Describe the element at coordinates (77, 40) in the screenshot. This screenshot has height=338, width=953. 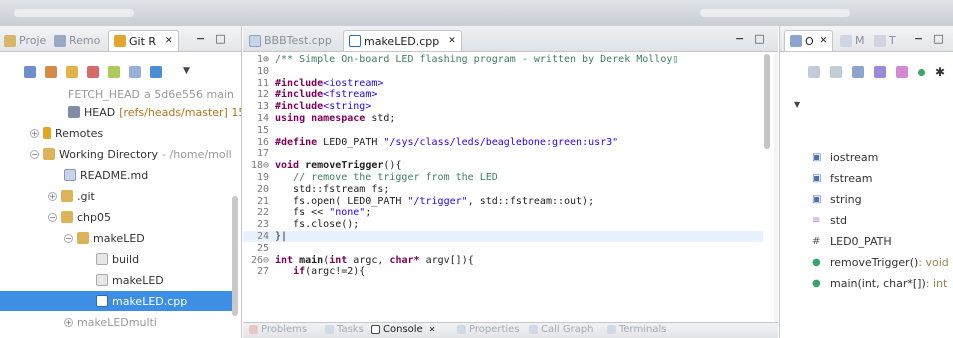
I see `tab-remote-systems: Remo` at that location.